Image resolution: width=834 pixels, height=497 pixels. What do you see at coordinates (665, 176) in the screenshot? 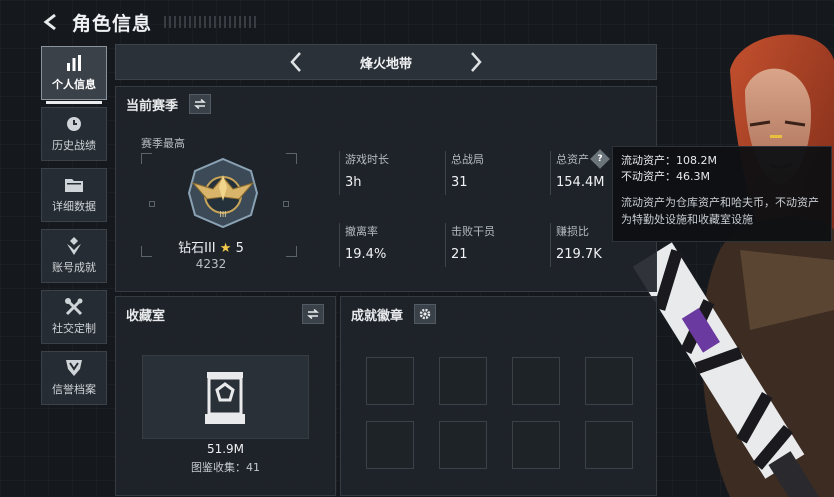
I see `fixed-assets: 不动资产：46.3M` at bounding box center [665, 176].